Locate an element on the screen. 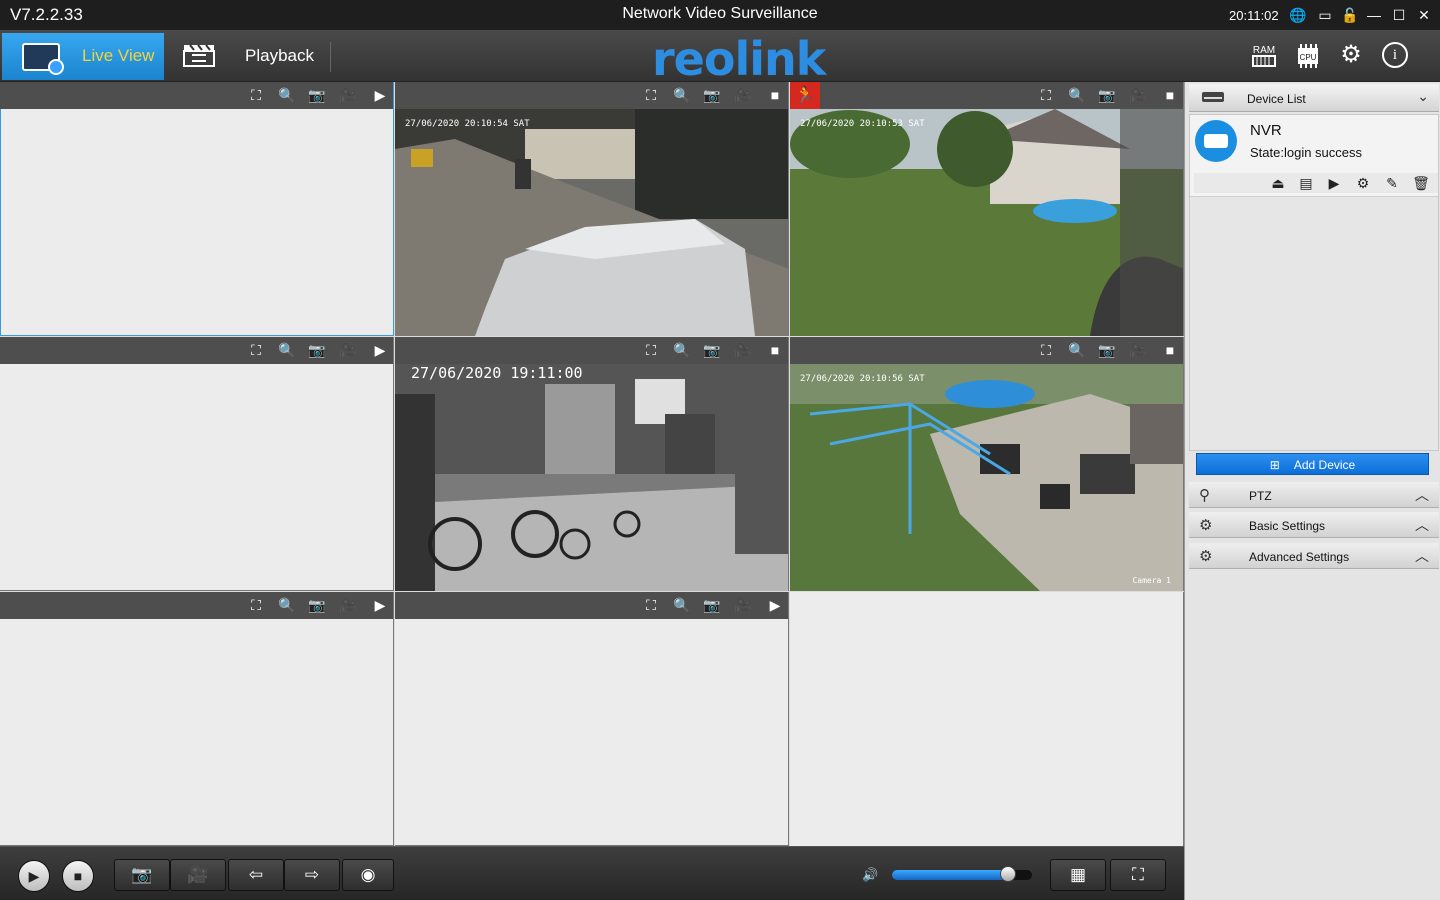  section-basic-settings-label: Basic Settings is located at coordinates (1287, 526).